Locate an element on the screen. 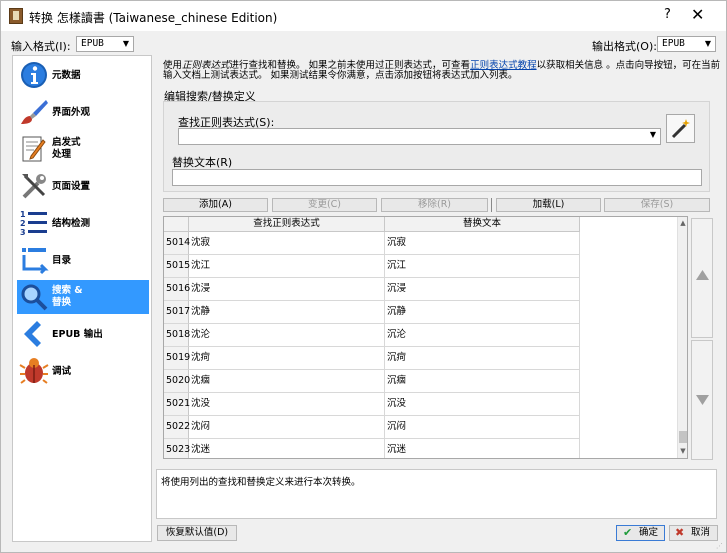  check-icon: ✔ is located at coordinates (628, 532).